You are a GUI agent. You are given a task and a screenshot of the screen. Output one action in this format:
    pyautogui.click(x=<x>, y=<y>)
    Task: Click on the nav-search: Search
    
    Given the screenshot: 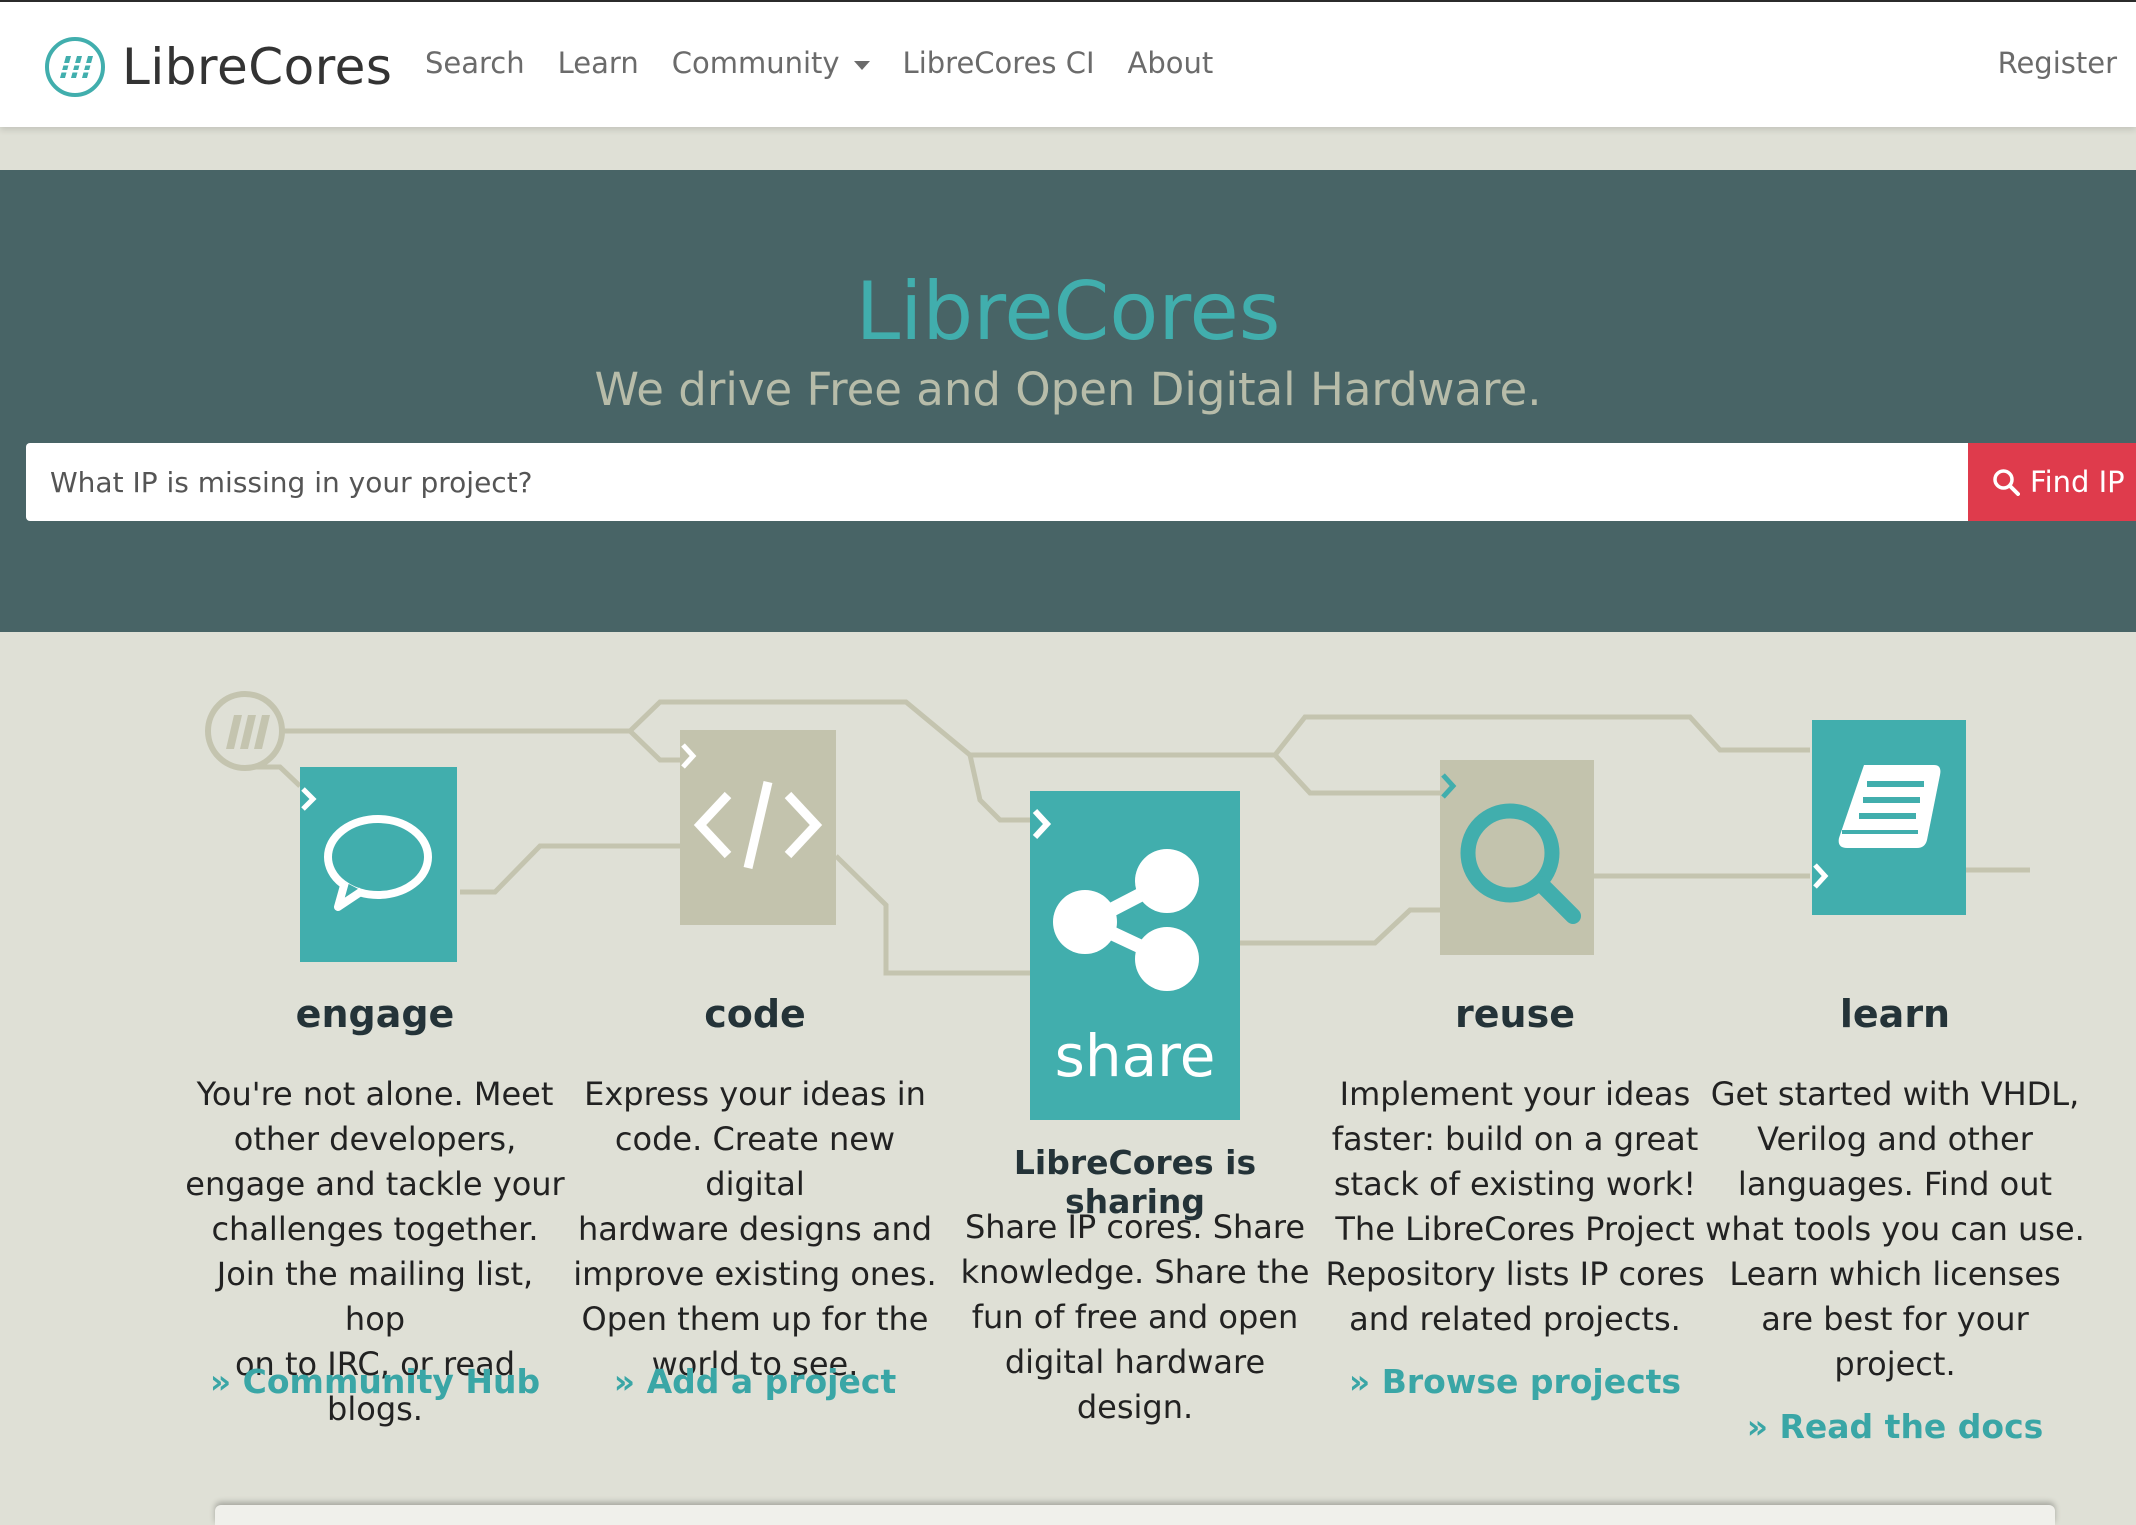 What is the action you would take?
    pyautogui.click(x=475, y=63)
    